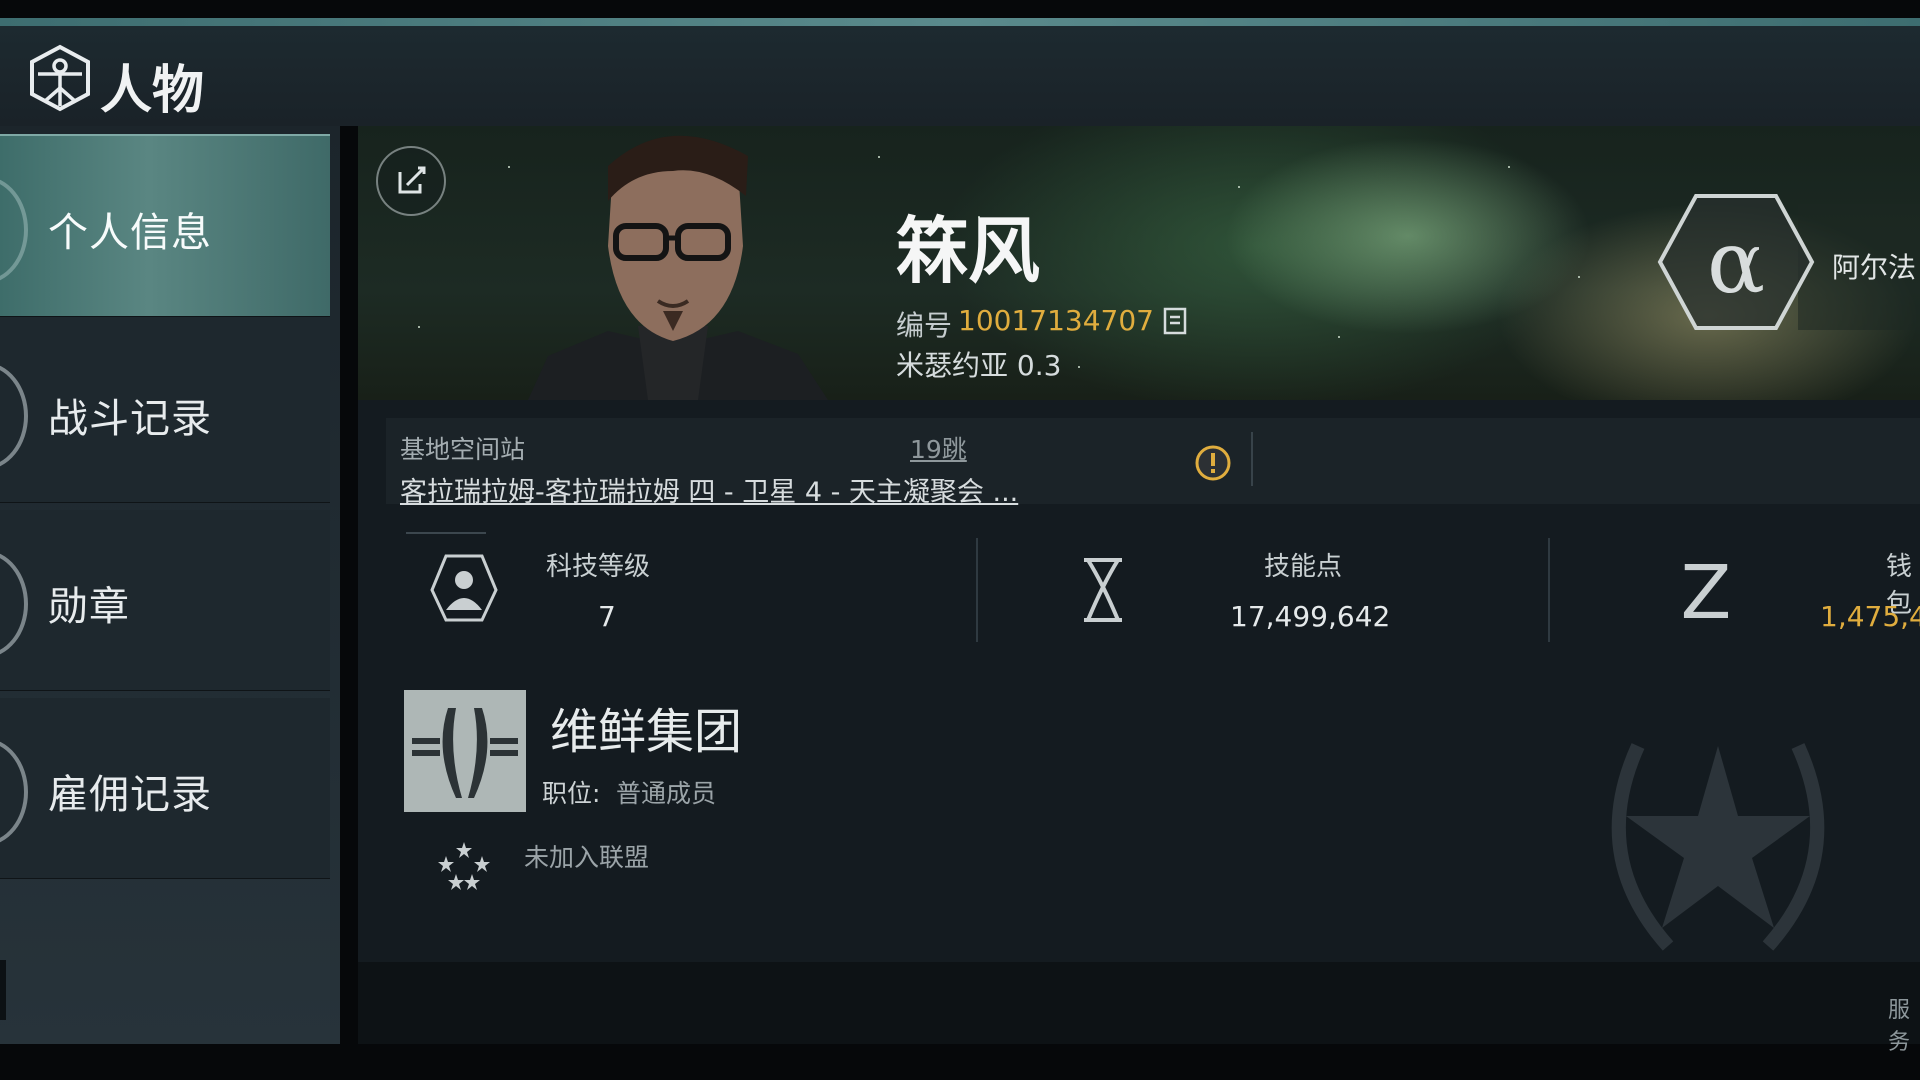 Image resolution: width=1920 pixels, height=1080 pixels. What do you see at coordinates (938, 448) in the screenshot?
I see `jumps-link: 19跳` at bounding box center [938, 448].